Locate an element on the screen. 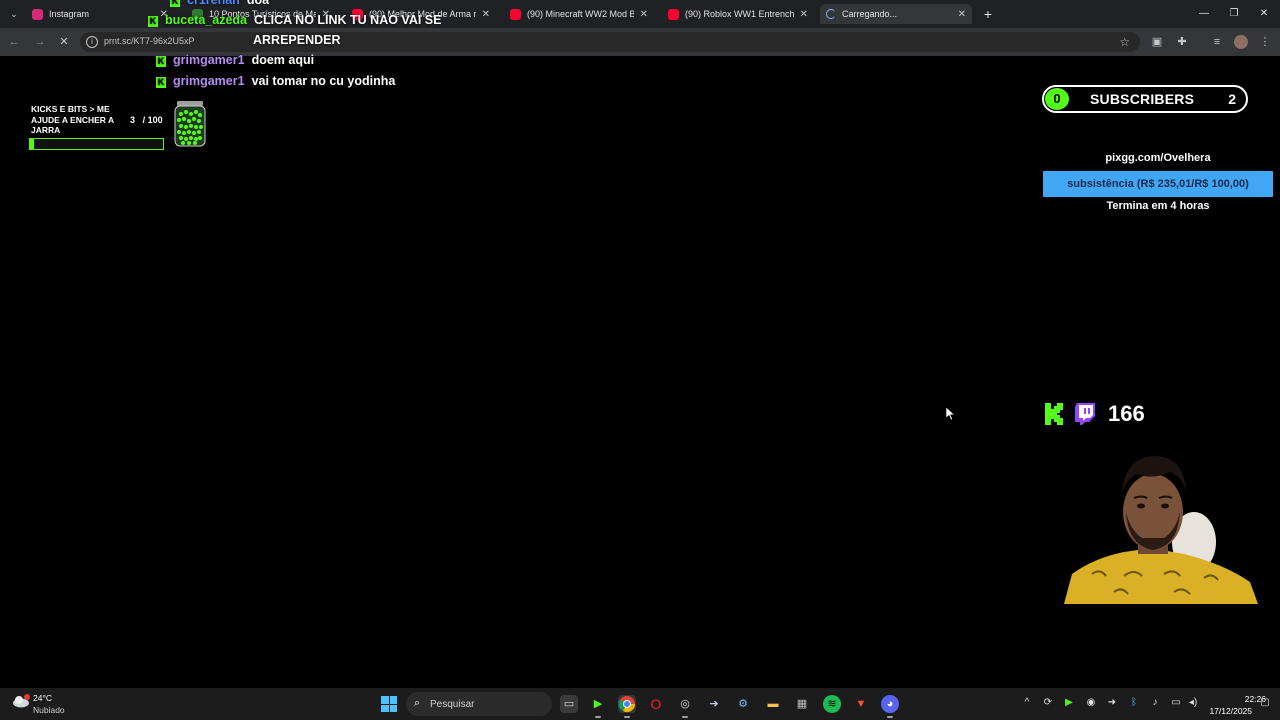  jar-progress-bar is located at coordinates (96, 144).